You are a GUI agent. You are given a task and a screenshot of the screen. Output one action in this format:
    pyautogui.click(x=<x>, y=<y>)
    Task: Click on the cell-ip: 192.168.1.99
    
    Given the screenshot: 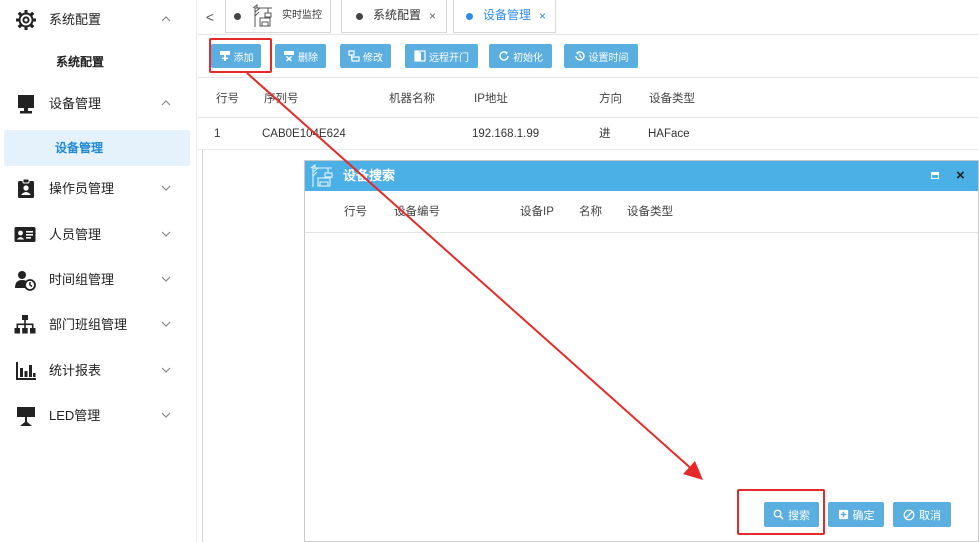 What is the action you would take?
    pyautogui.click(x=506, y=134)
    